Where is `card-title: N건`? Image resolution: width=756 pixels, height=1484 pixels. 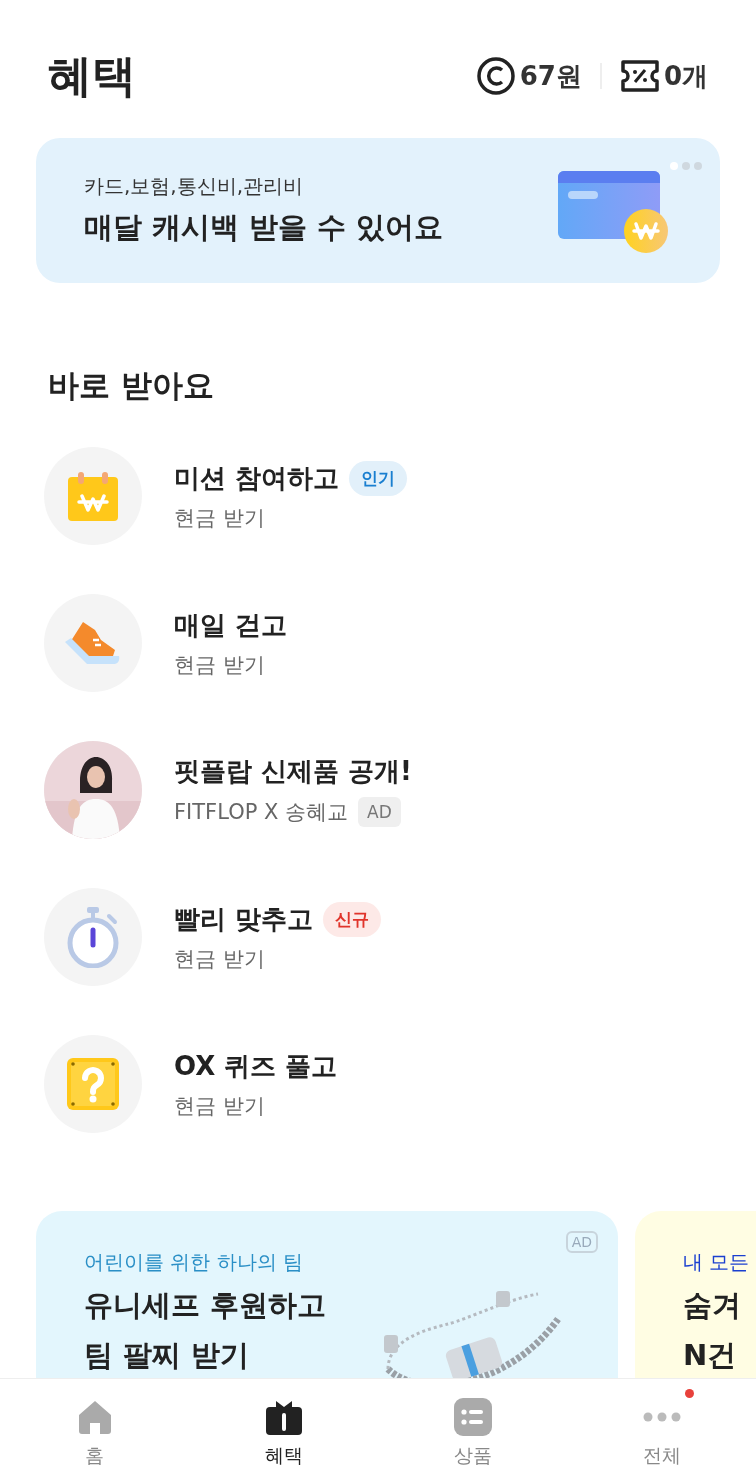
card-title: N건 is located at coordinates (710, 1355).